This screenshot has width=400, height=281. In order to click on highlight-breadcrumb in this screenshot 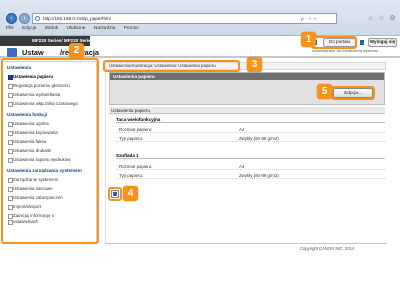, I will do `click(171, 66)`.